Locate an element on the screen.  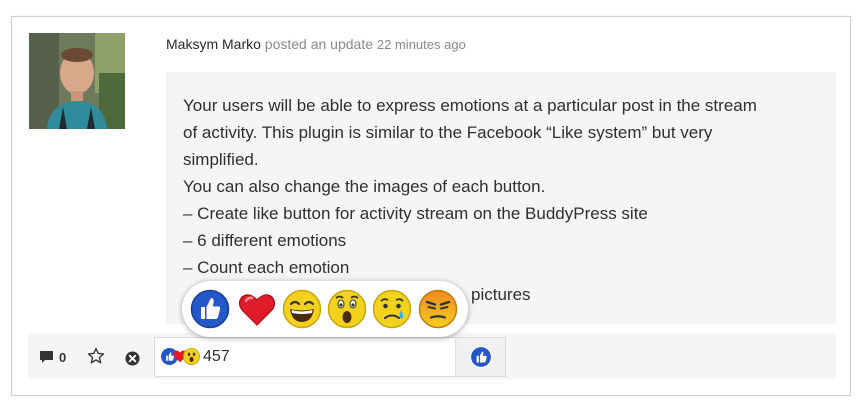
wow-face-icon is located at coordinates (347, 309).